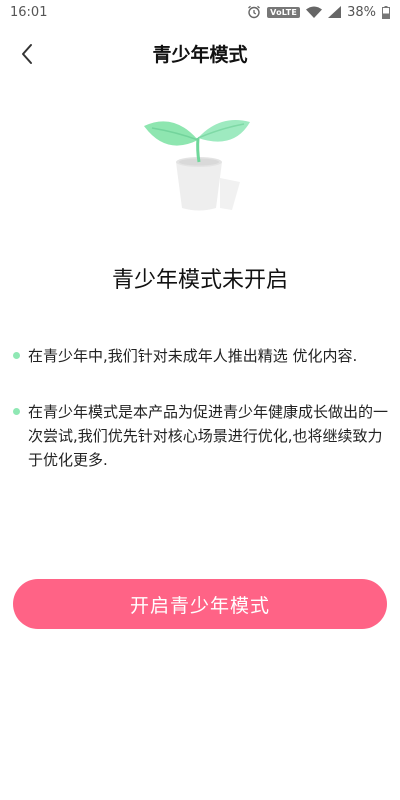 The image size is (400, 800). What do you see at coordinates (29, 12) in the screenshot?
I see `status-time: 16:01` at bounding box center [29, 12].